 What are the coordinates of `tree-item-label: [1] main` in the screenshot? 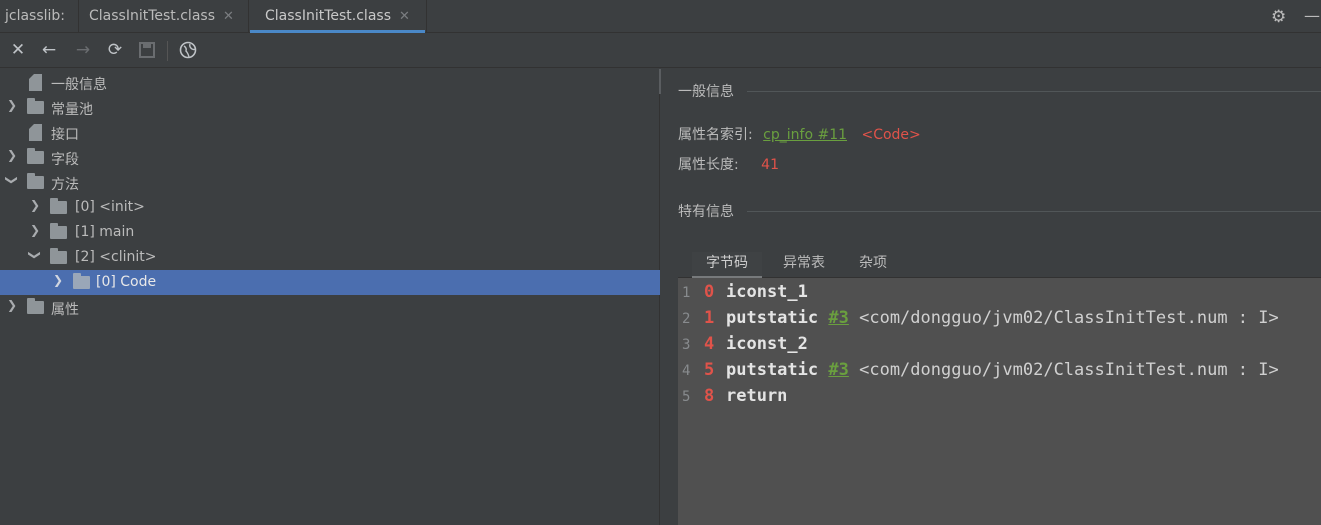 It's located at (105, 232).